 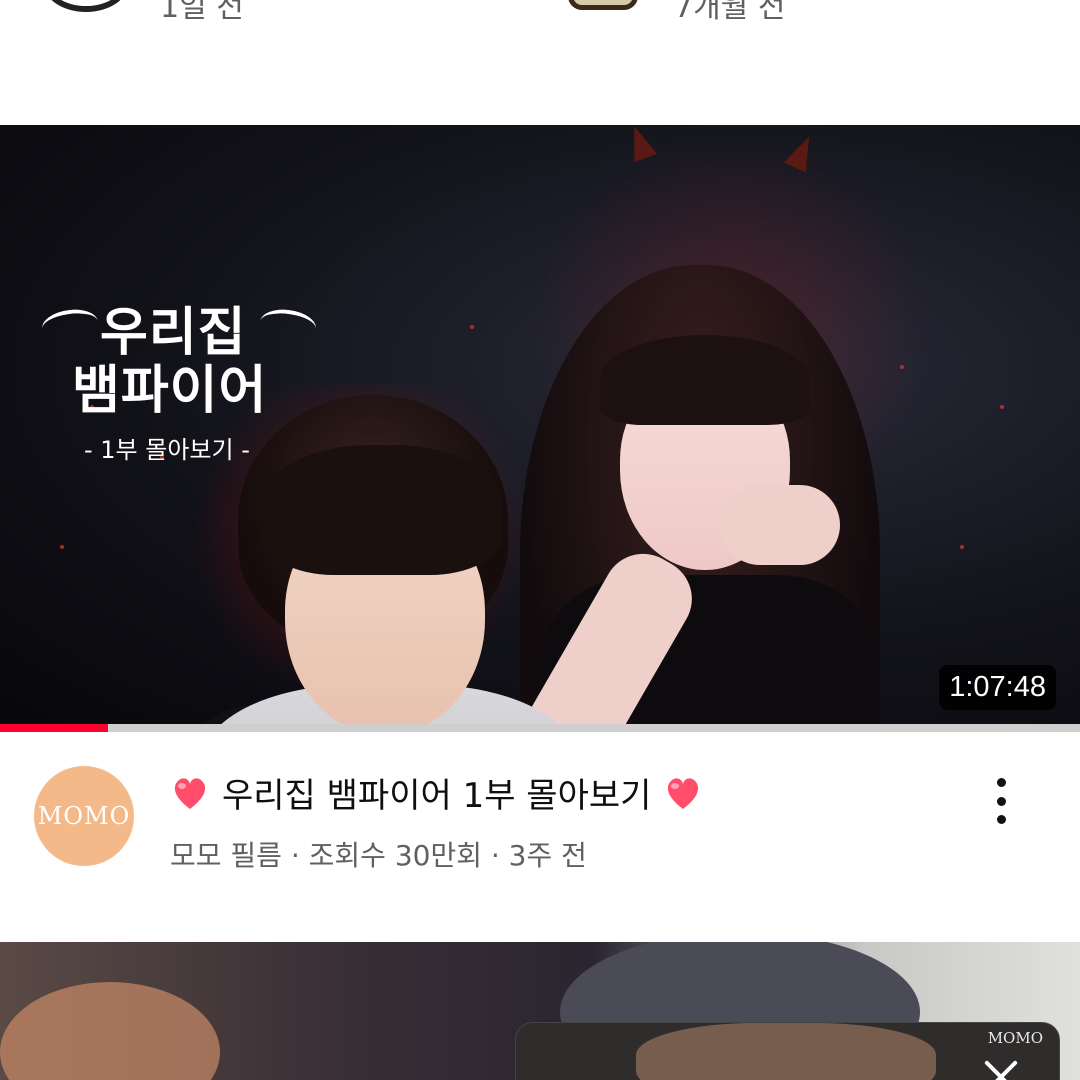 I want to click on video-title: 우리집 뱀파이어 1부 몰아보기, so click(x=436, y=792).